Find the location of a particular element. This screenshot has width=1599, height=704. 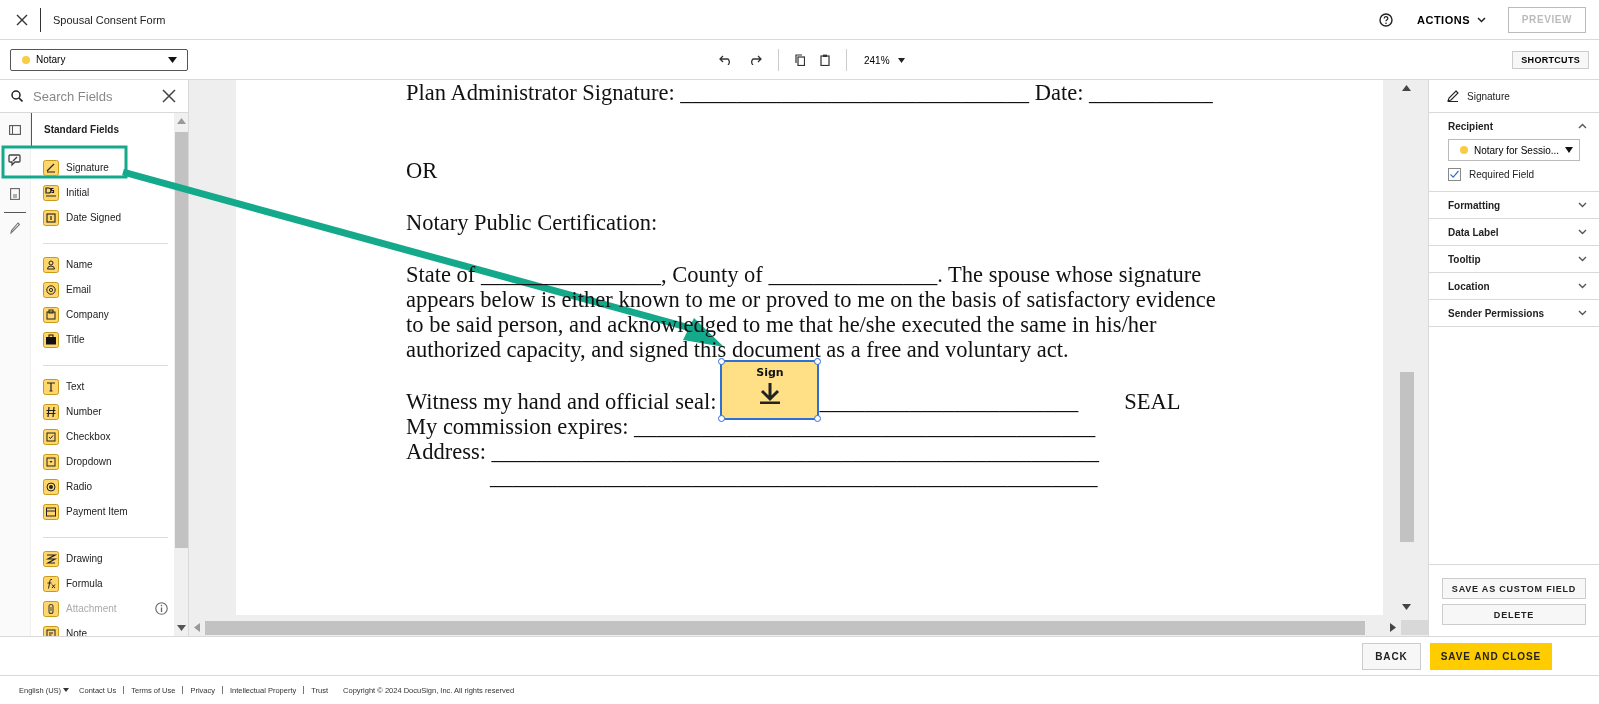

panel-button: SAVE AS CUSTOM FIELD is located at coordinates (1514, 588).